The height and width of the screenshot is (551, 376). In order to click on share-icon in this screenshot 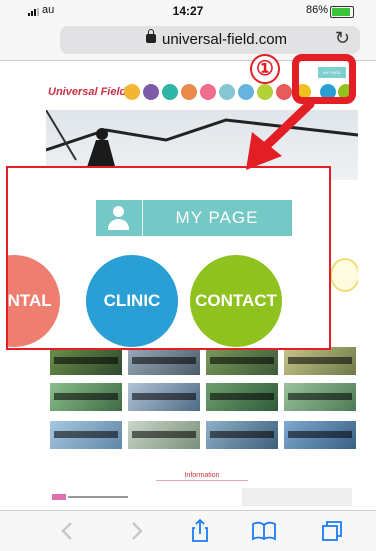, I will do `click(200, 531)`.